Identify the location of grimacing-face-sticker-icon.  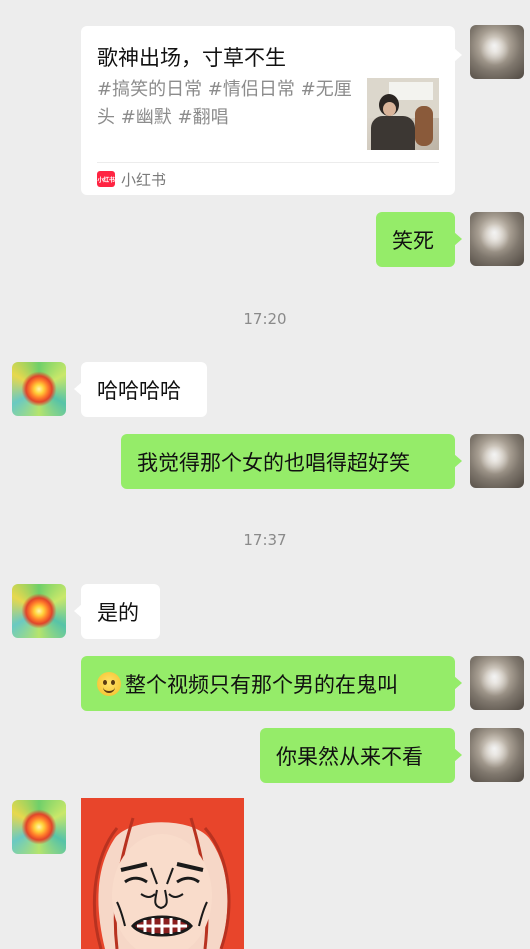
(162, 873).